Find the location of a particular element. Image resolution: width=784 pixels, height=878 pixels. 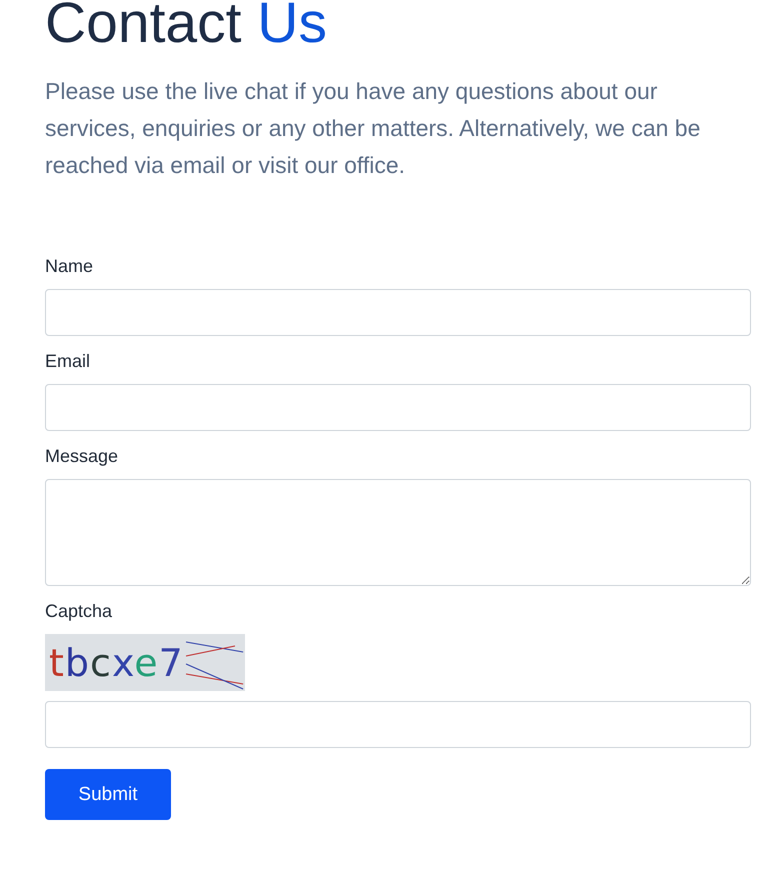

field-label: Name is located at coordinates (69, 266).